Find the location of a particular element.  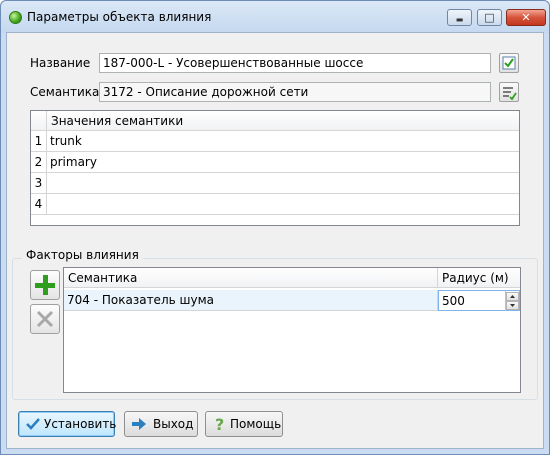

arrow-up-icon is located at coordinates (512, 296).